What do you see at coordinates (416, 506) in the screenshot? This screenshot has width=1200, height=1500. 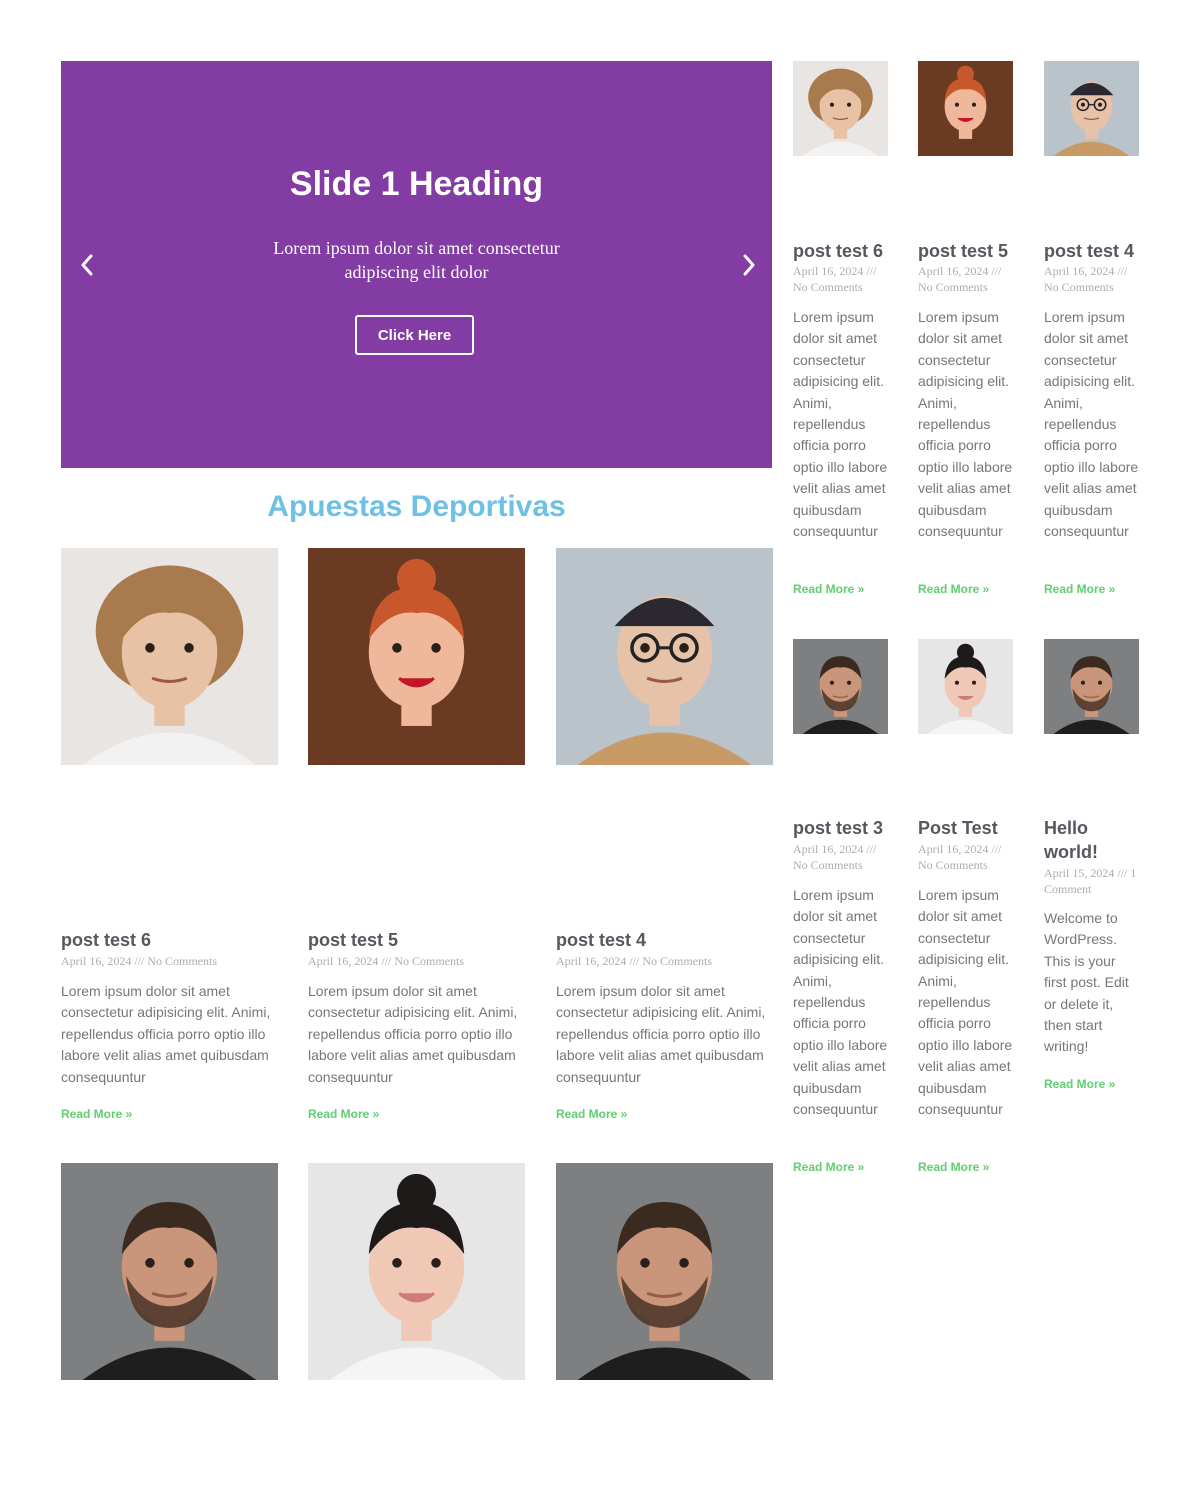 I see `section-title: Apuestas Deportivas` at bounding box center [416, 506].